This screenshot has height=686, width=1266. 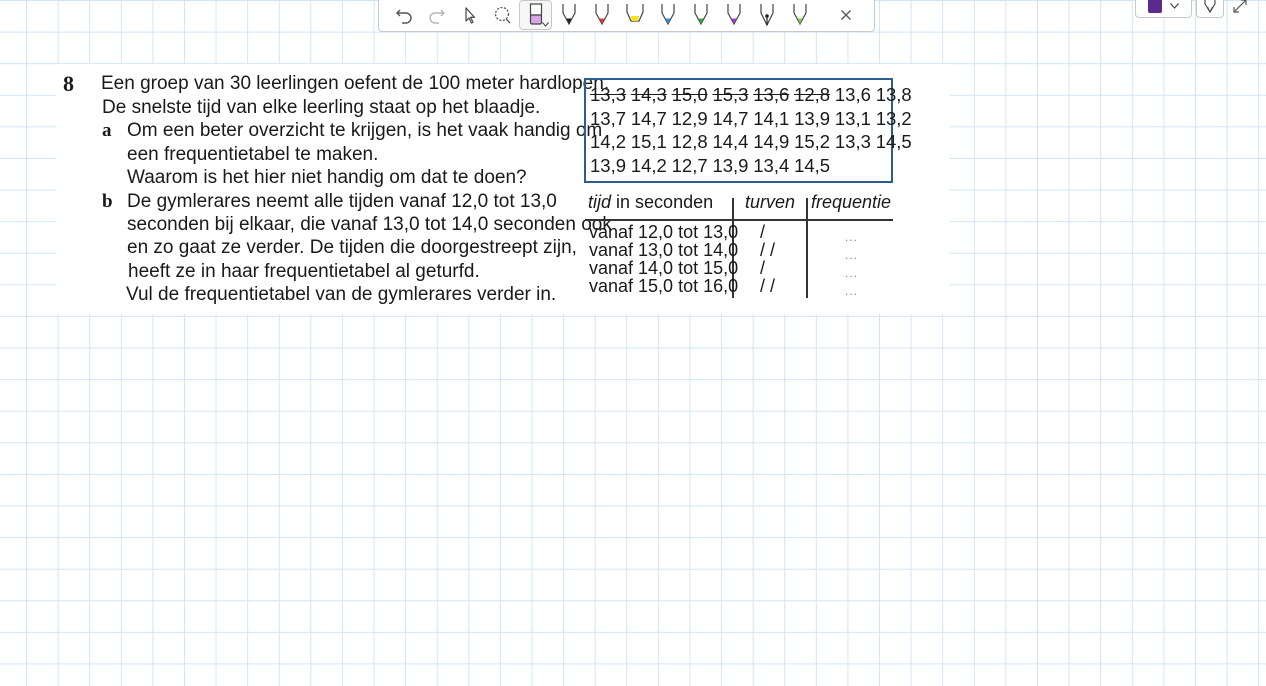 I want to click on time-value: 13,8, so click(x=893, y=94).